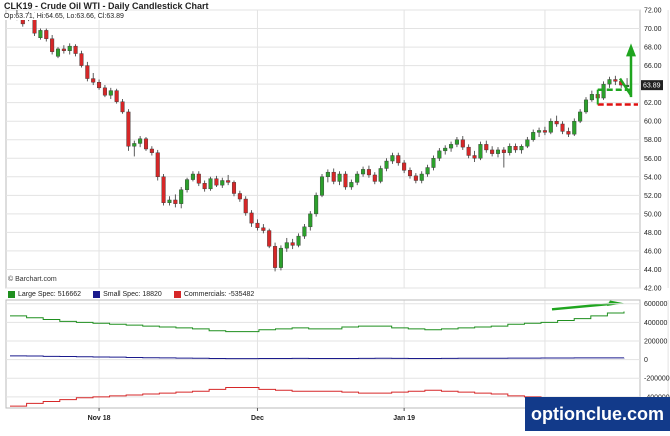 The width and height of the screenshot is (670, 436). Describe the element at coordinates (404, 418) in the screenshot. I see `x-tick-label: Jan 19` at that location.